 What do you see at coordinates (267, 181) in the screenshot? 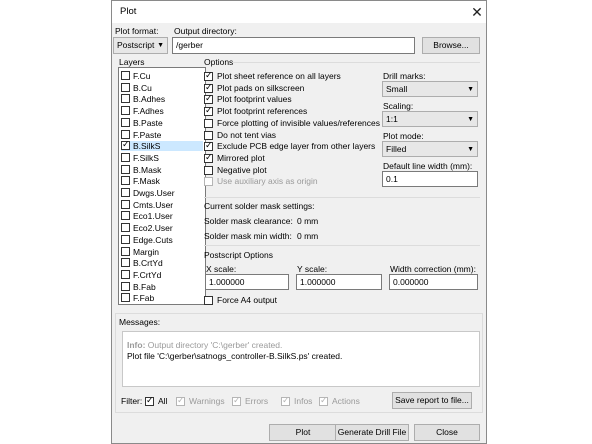
I see `option-label: Use auxiliary axis as origin` at bounding box center [267, 181].